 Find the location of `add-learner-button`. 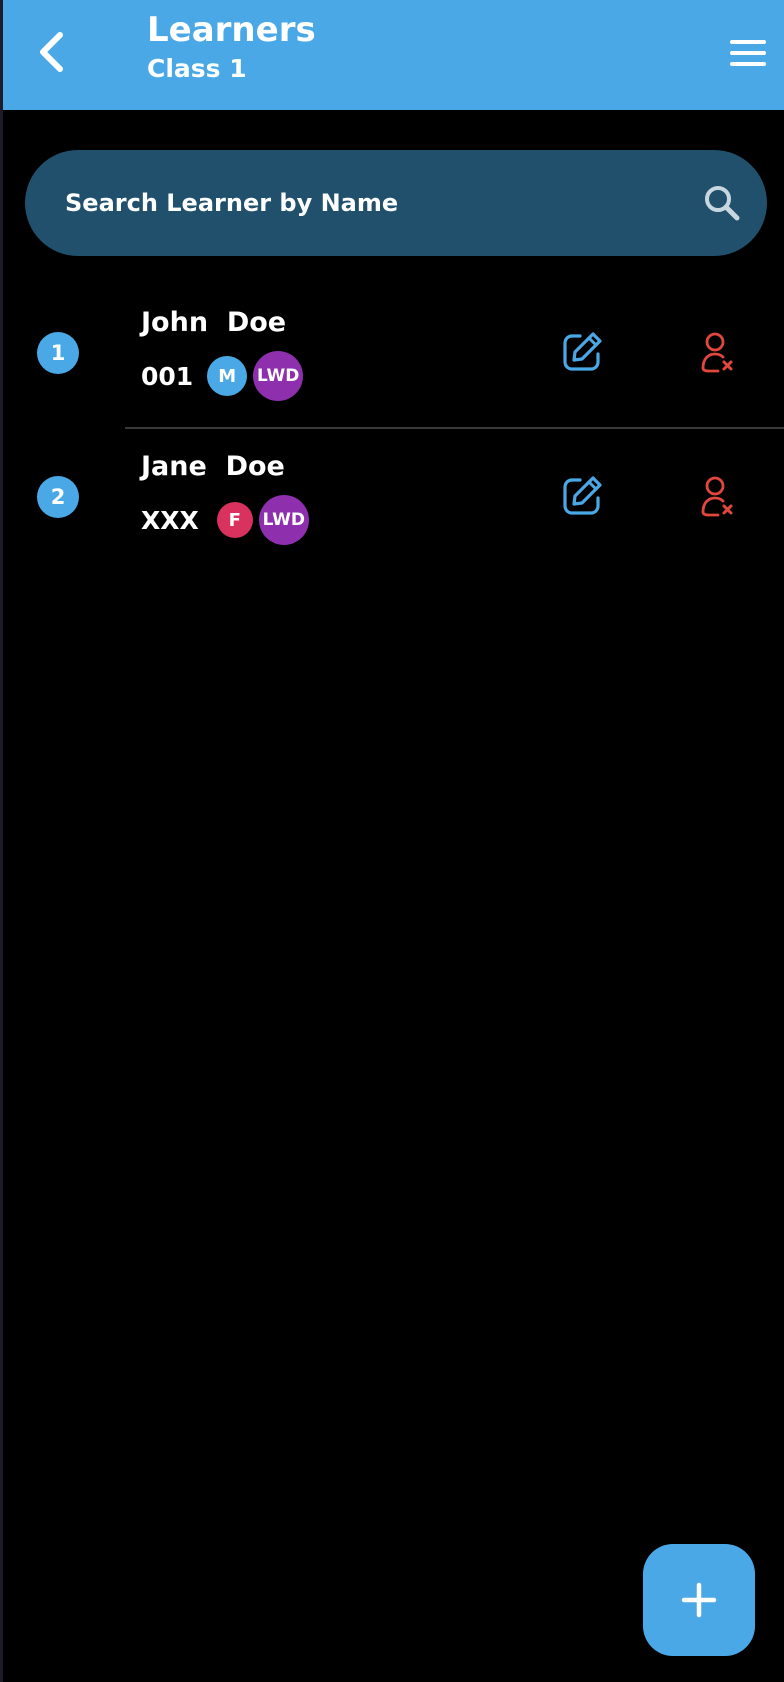

add-learner-button is located at coordinates (699, 1600).